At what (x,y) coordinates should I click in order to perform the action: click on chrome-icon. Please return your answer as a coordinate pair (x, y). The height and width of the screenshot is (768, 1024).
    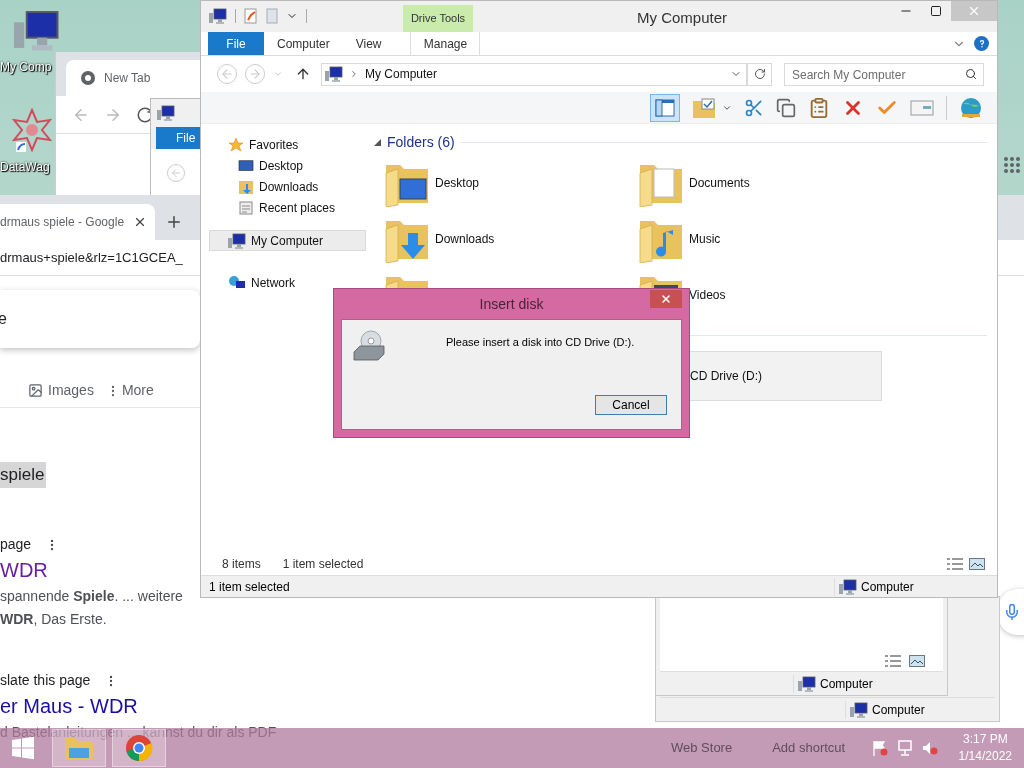
    Looking at the image, I should click on (88, 78).